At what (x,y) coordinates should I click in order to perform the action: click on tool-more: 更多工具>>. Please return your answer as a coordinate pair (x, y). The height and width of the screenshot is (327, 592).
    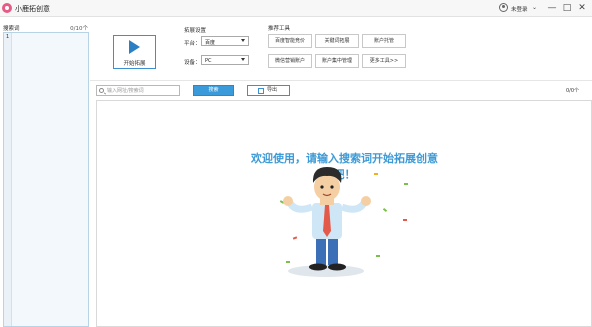
    Looking at the image, I should click on (384, 61).